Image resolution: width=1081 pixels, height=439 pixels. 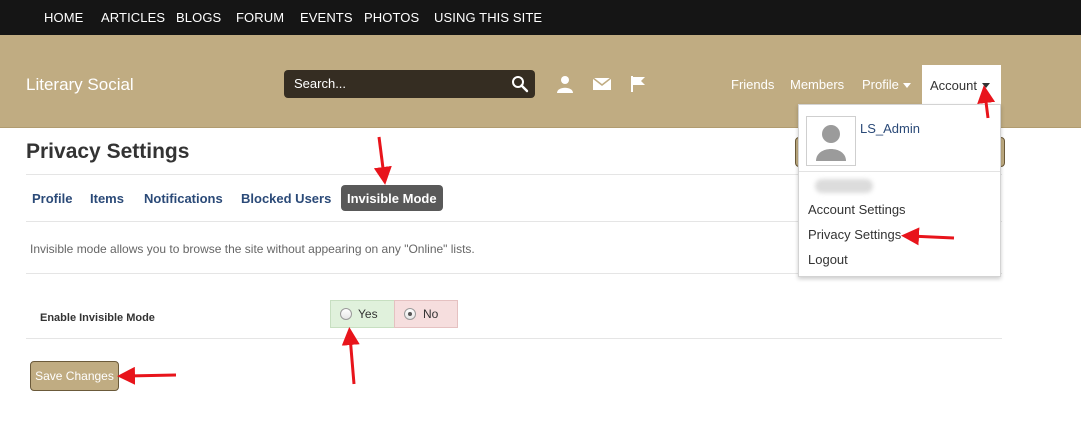 I want to click on nav-photos: PHOTOS, so click(x=391, y=17).